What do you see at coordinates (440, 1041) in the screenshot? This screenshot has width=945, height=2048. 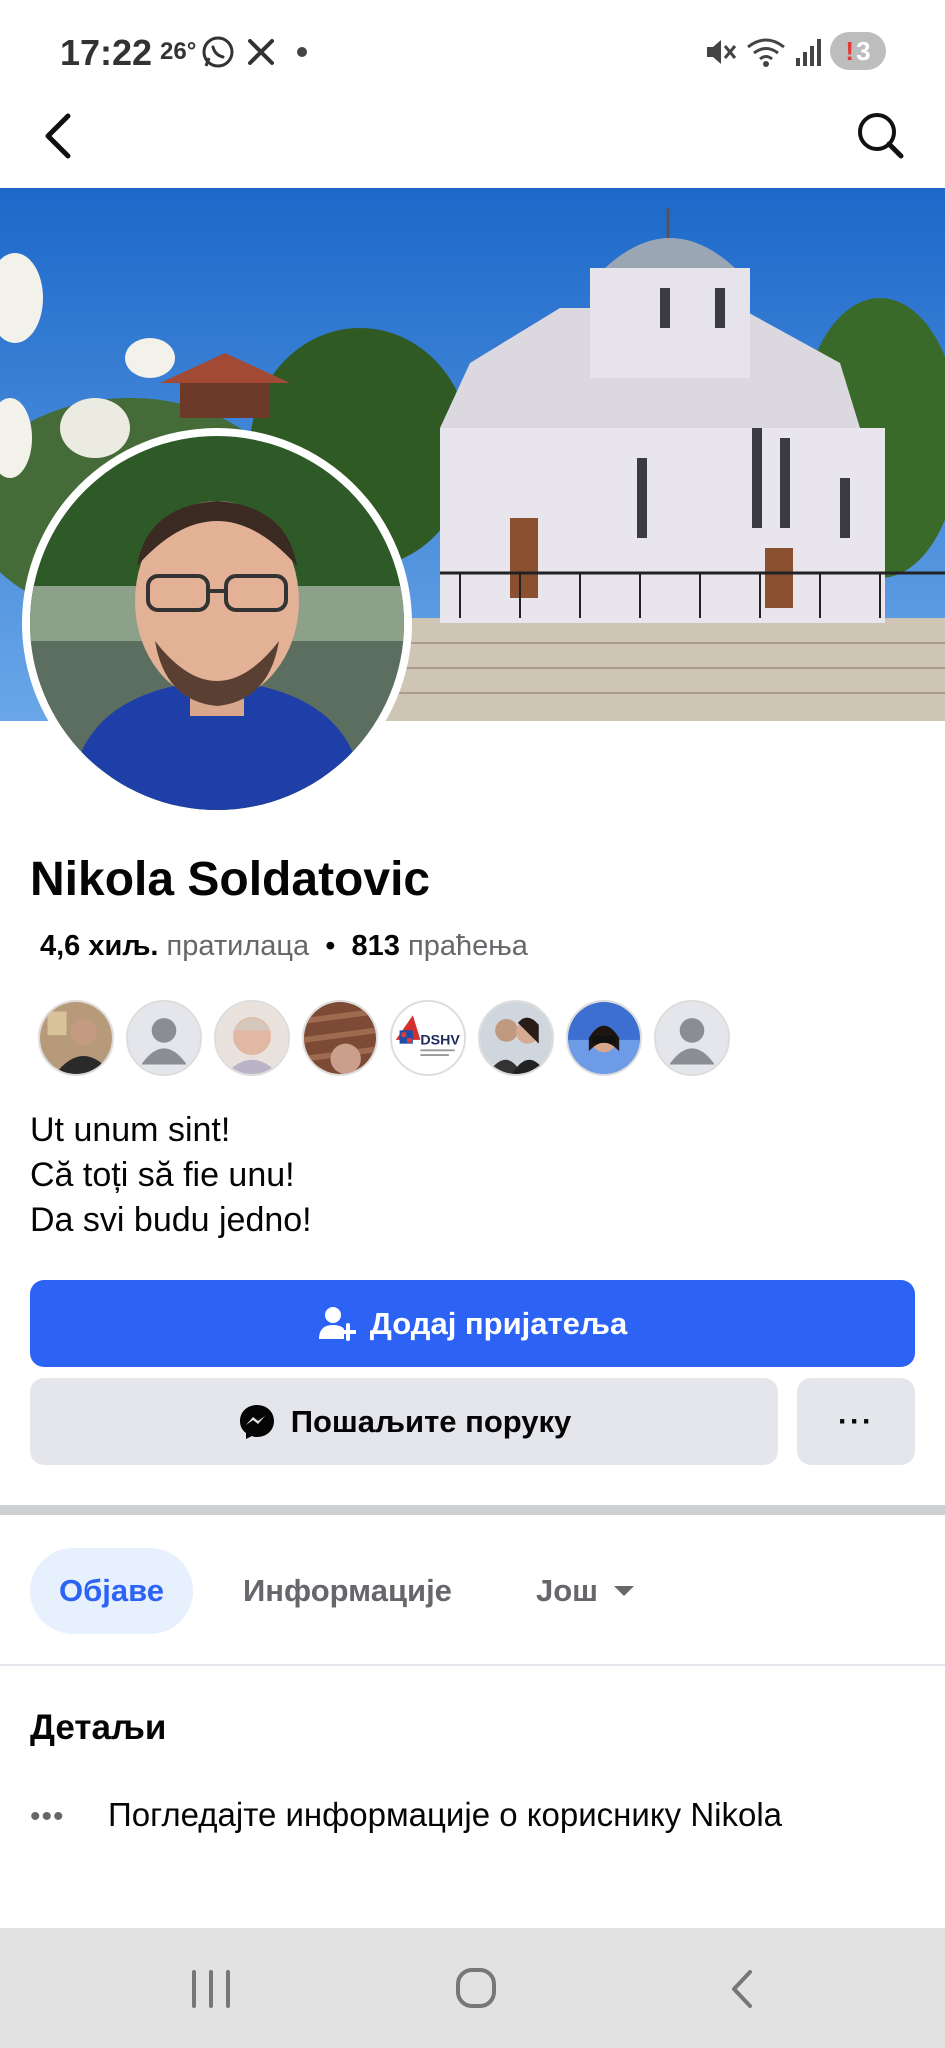 I see `friend-badge-text: DSHV` at bounding box center [440, 1041].